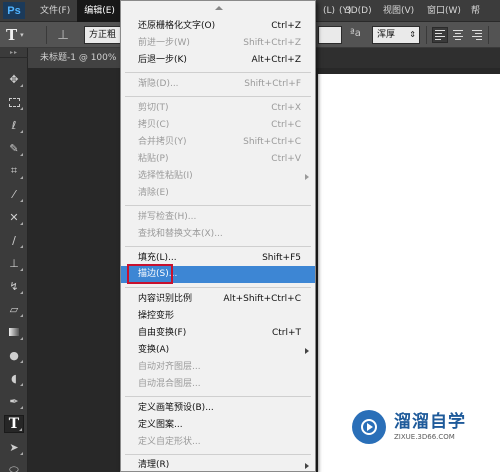  Describe the element at coordinates (458, 35) in the screenshot. I see `align-center-button` at that location.